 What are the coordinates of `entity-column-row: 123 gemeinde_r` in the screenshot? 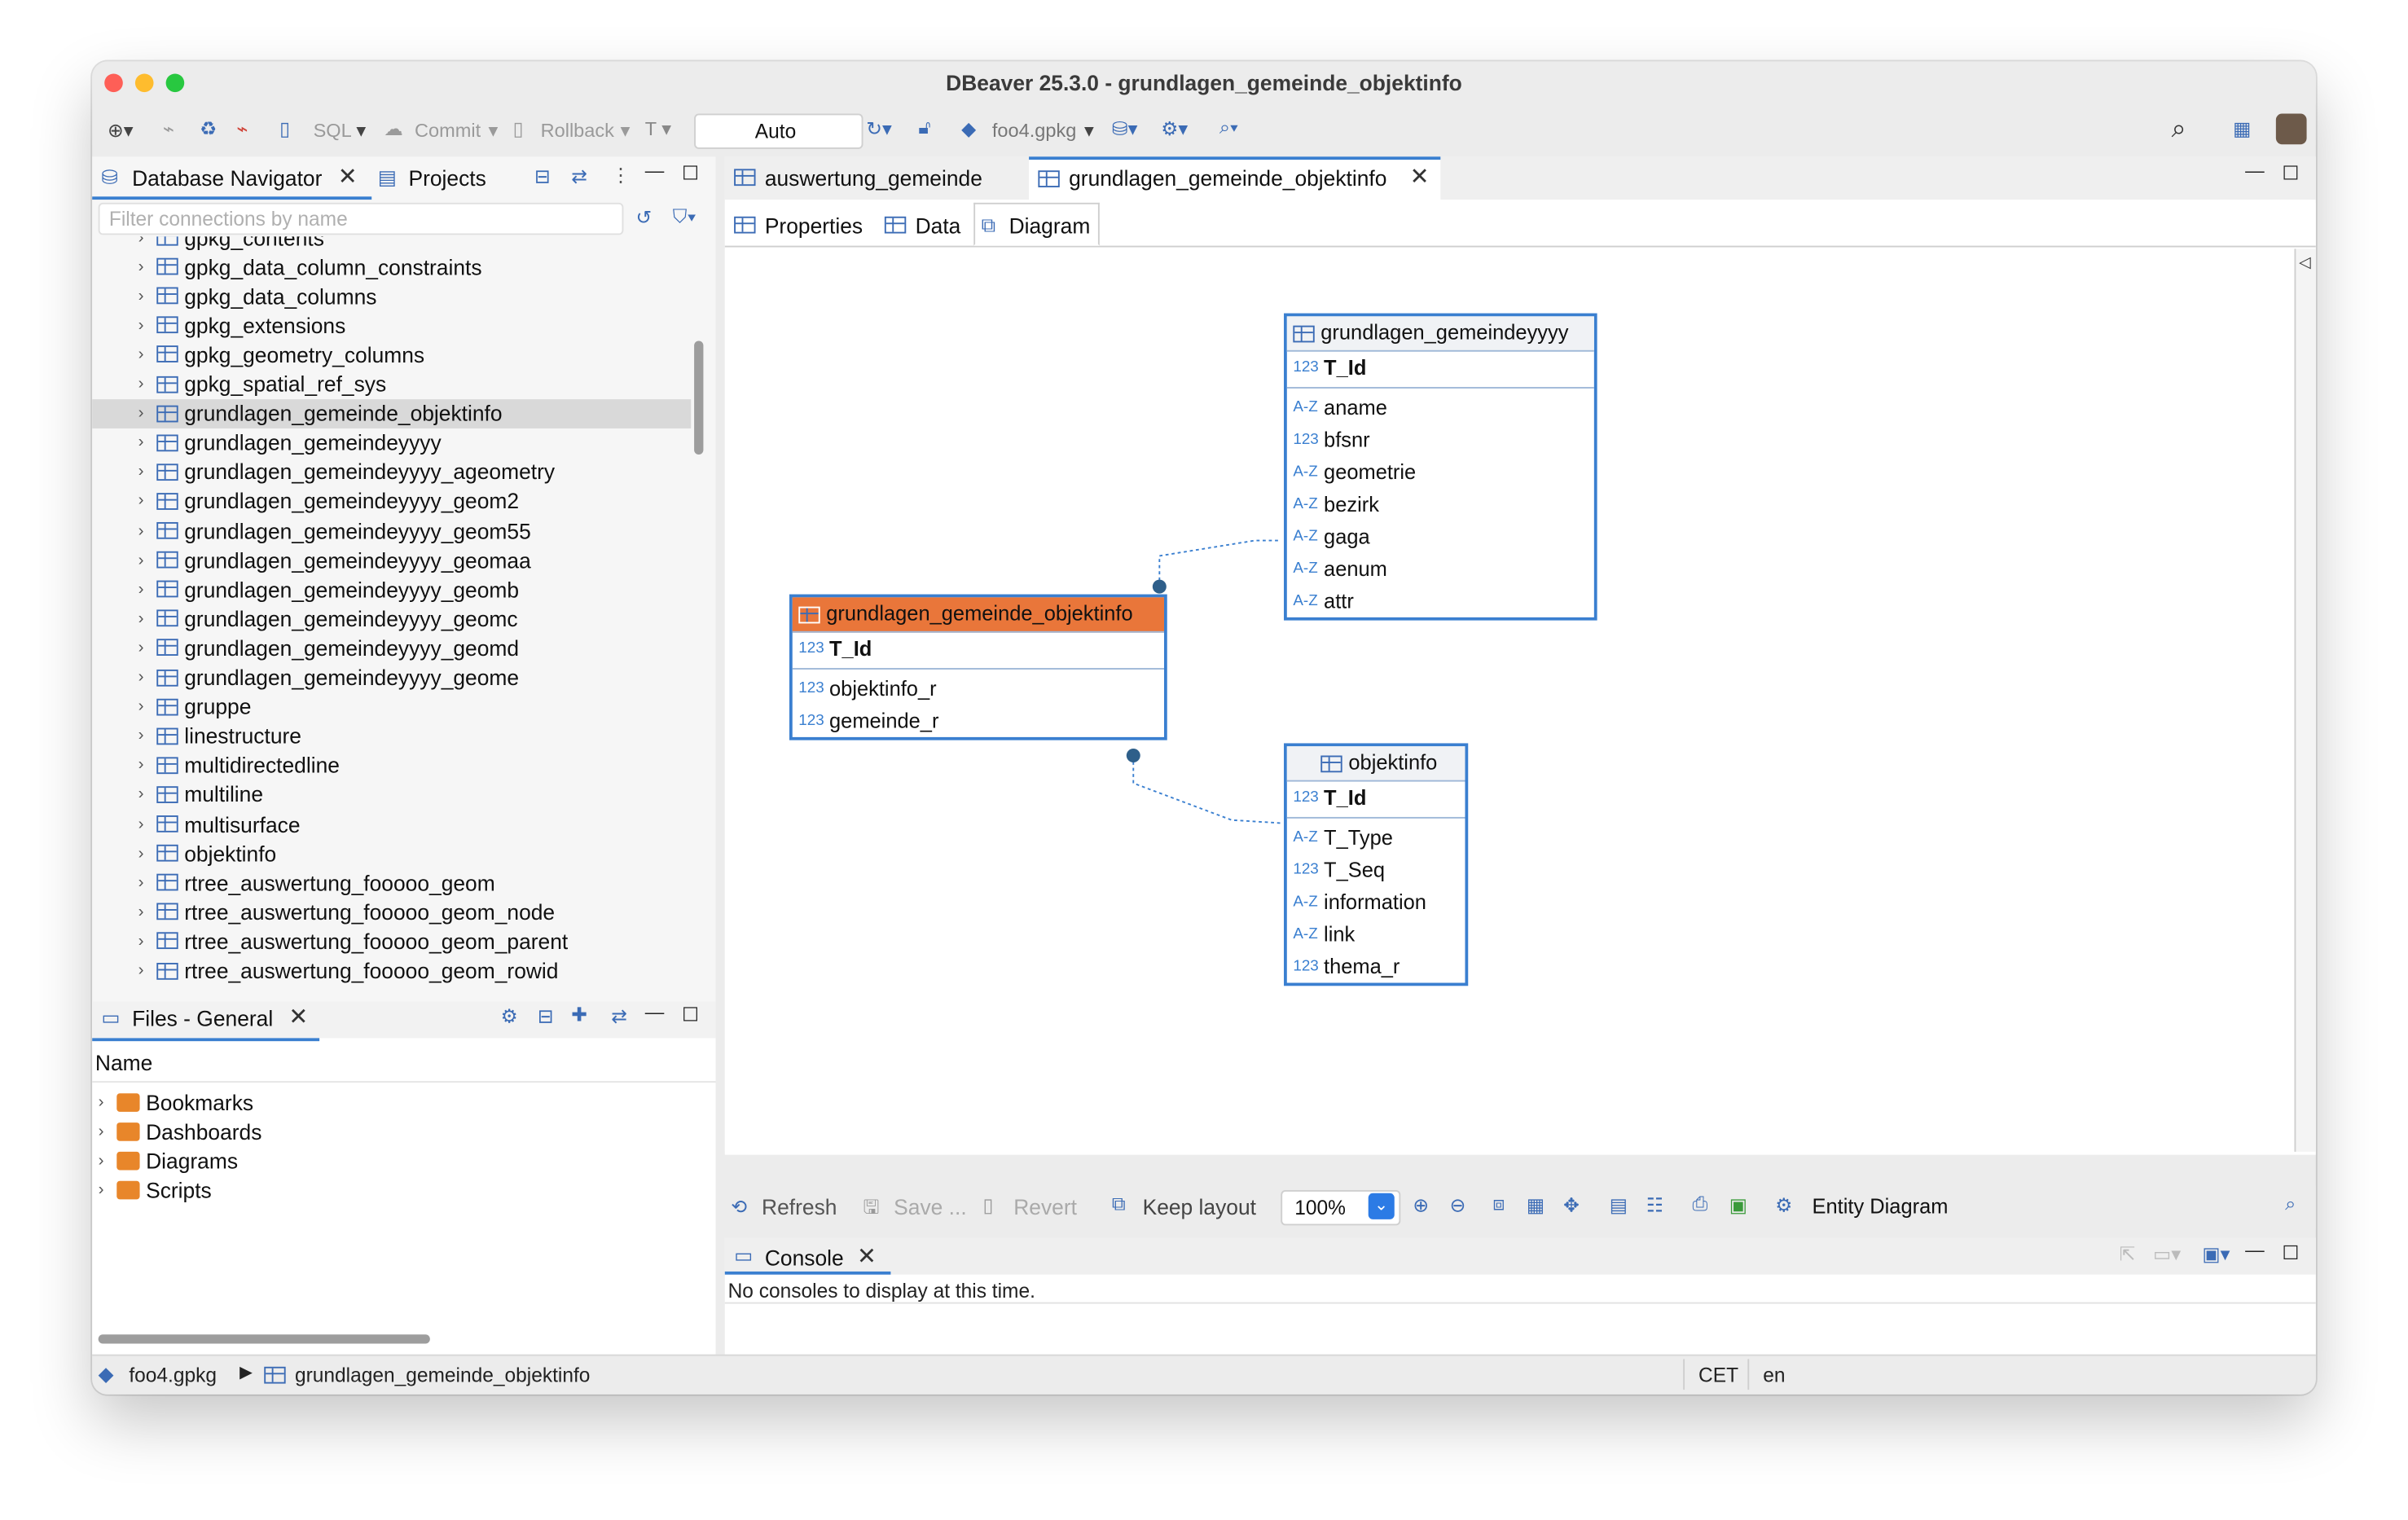 It's located at (978, 721).